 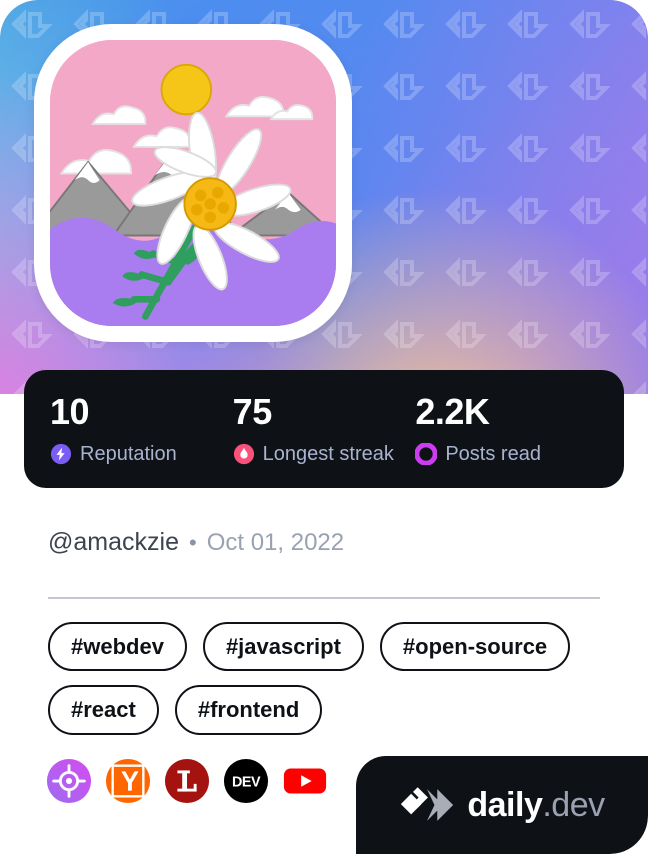 I want to click on profile-meta: @amackzie • Oct 01, 2022, so click(x=196, y=542).